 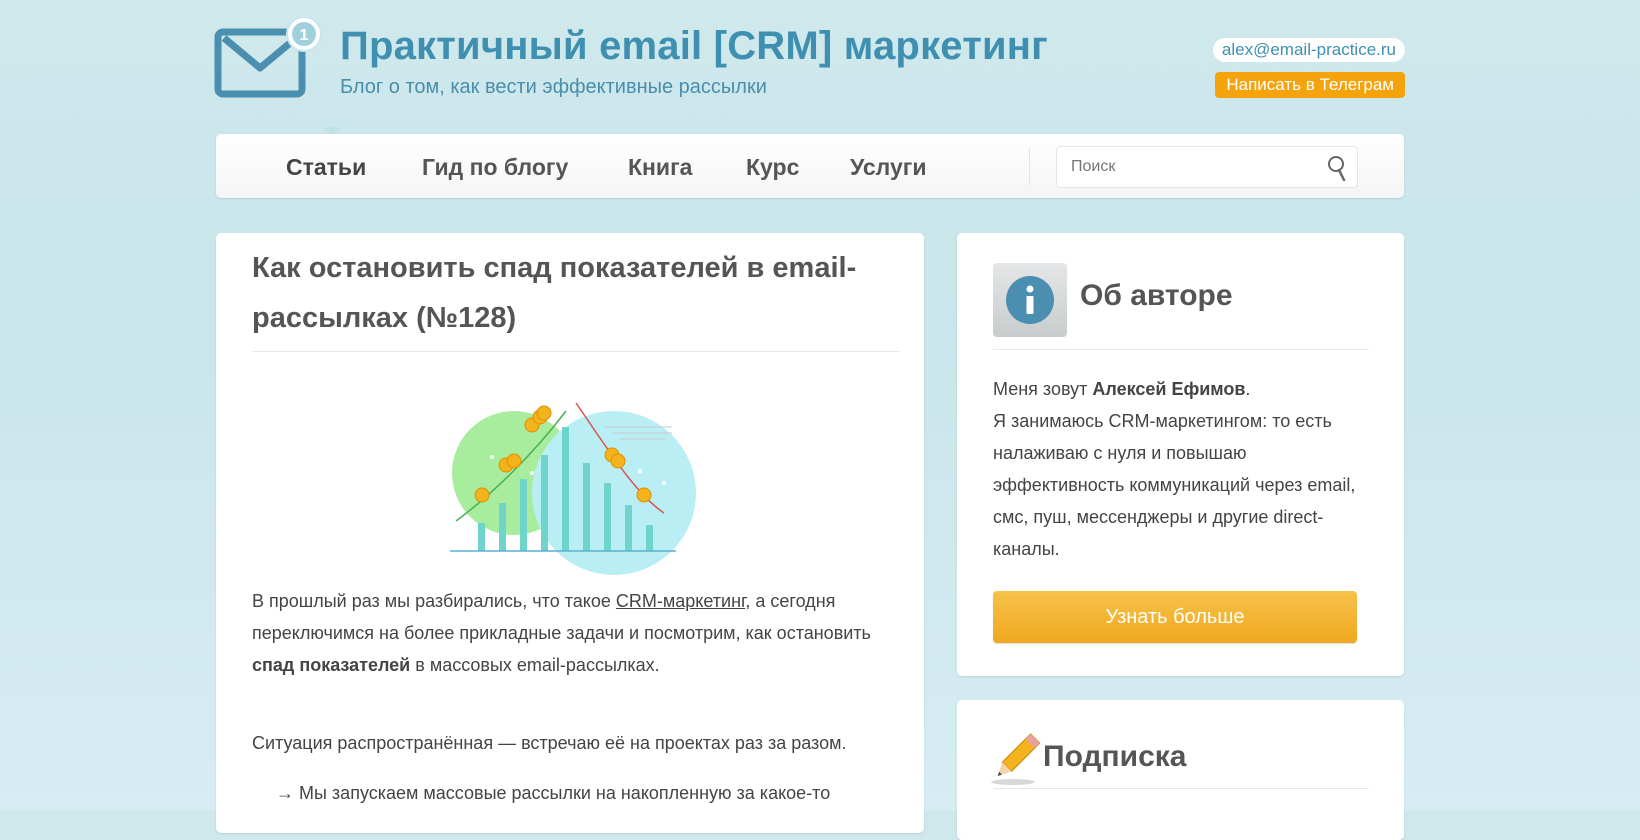 I want to click on about-divider, so click(x=1181, y=349).